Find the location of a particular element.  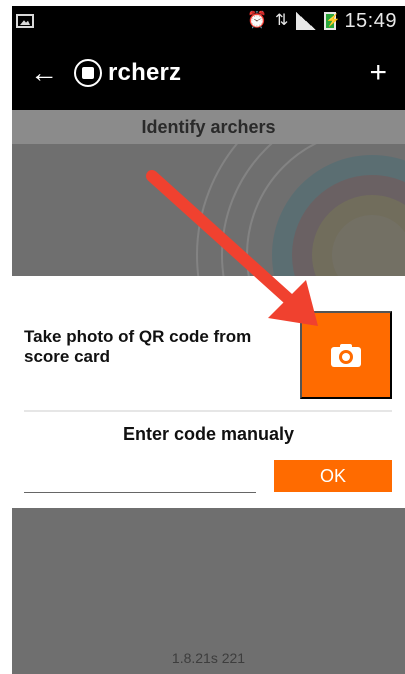

version-label: 1.8.21s 221 is located at coordinates (208, 658).